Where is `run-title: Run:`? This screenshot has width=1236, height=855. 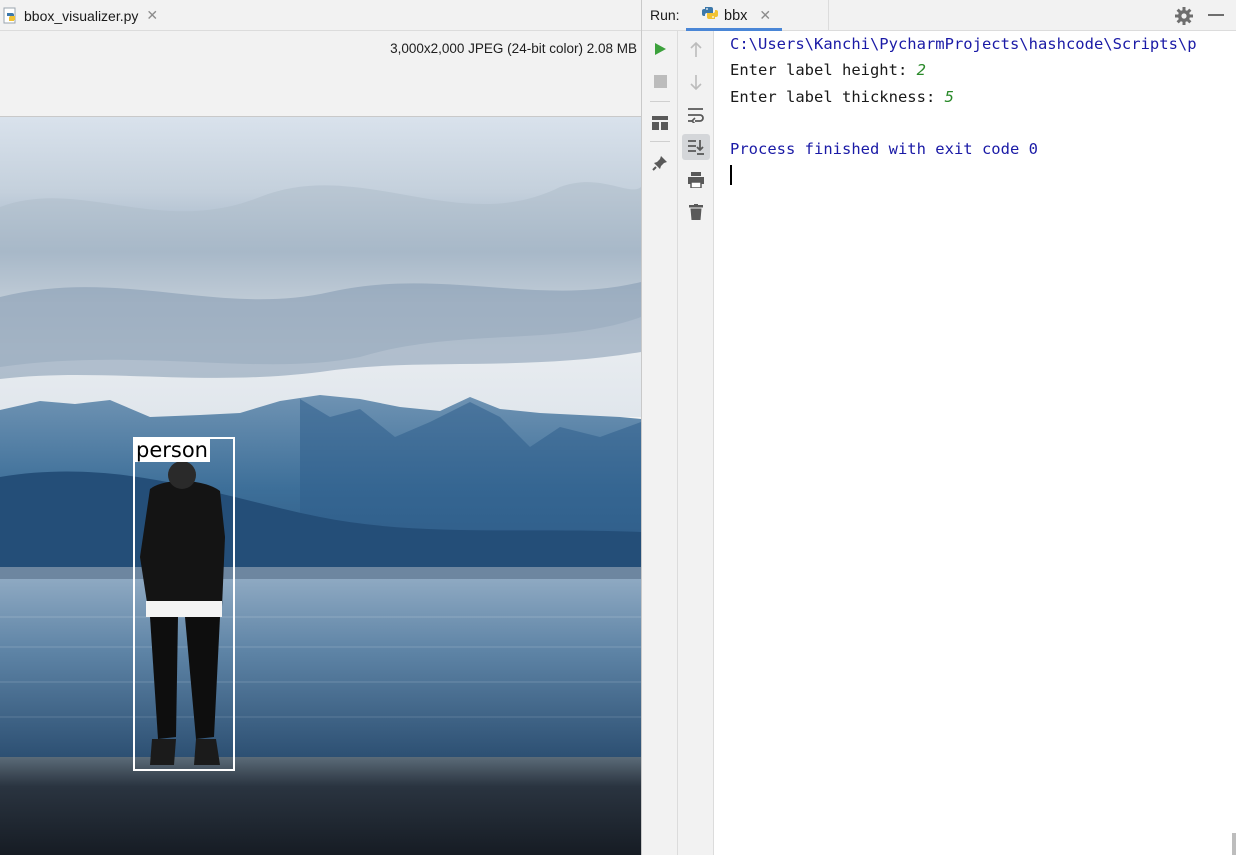 run-title: Run: is located at coordinates (665, 15).